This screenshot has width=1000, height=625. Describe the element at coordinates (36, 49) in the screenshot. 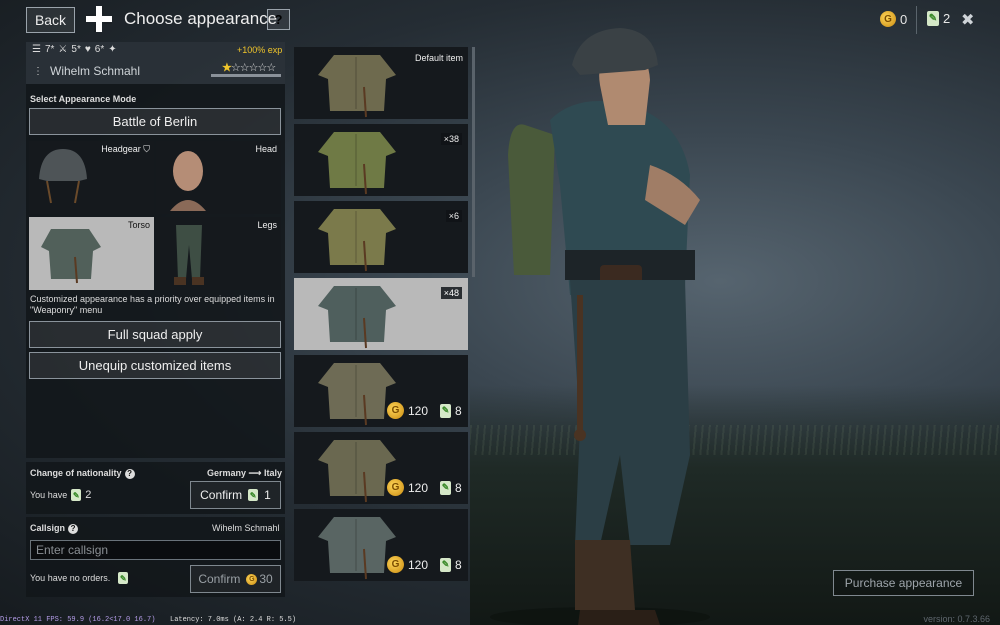

I see `list-icon: ☰` at that location.